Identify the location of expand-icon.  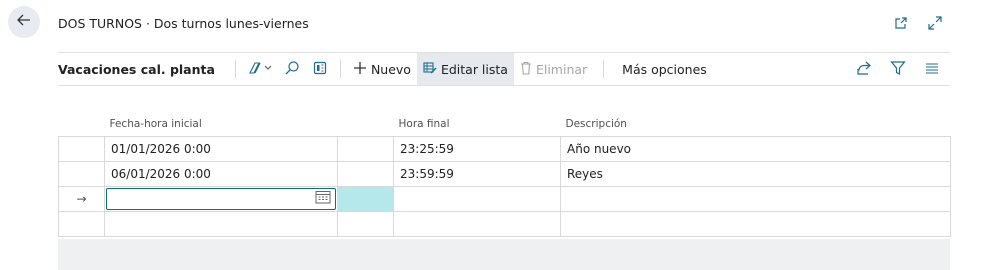
(935, 23).